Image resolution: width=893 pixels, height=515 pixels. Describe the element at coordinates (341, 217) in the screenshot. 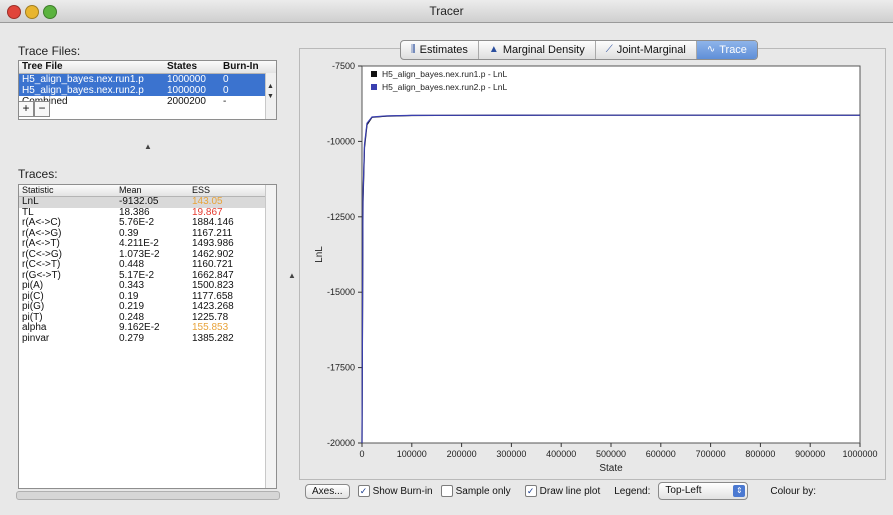

I see `y-tick-label: -12500` at that location.